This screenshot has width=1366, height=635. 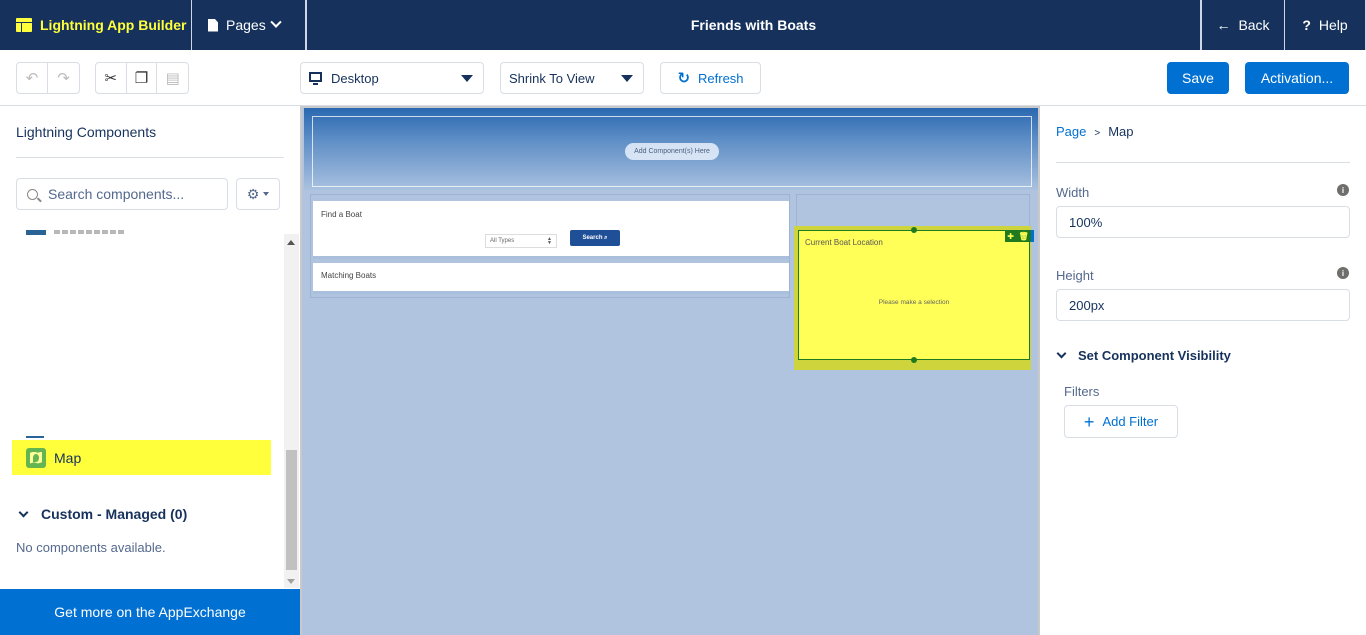 What do you see at coordinates (213, 25) in the screenshot?
I see `page-document-icon` at bounding box center [213, 25].